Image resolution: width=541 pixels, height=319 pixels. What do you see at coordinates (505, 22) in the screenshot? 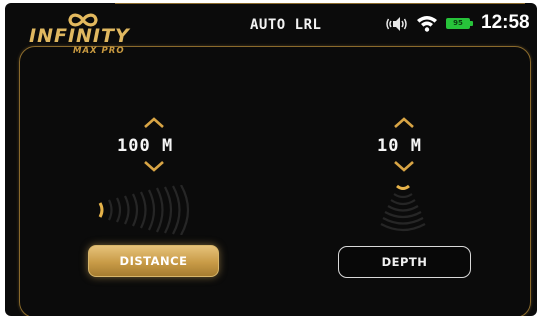
I see `clock: 12:58` at bounding box center [505, 22].